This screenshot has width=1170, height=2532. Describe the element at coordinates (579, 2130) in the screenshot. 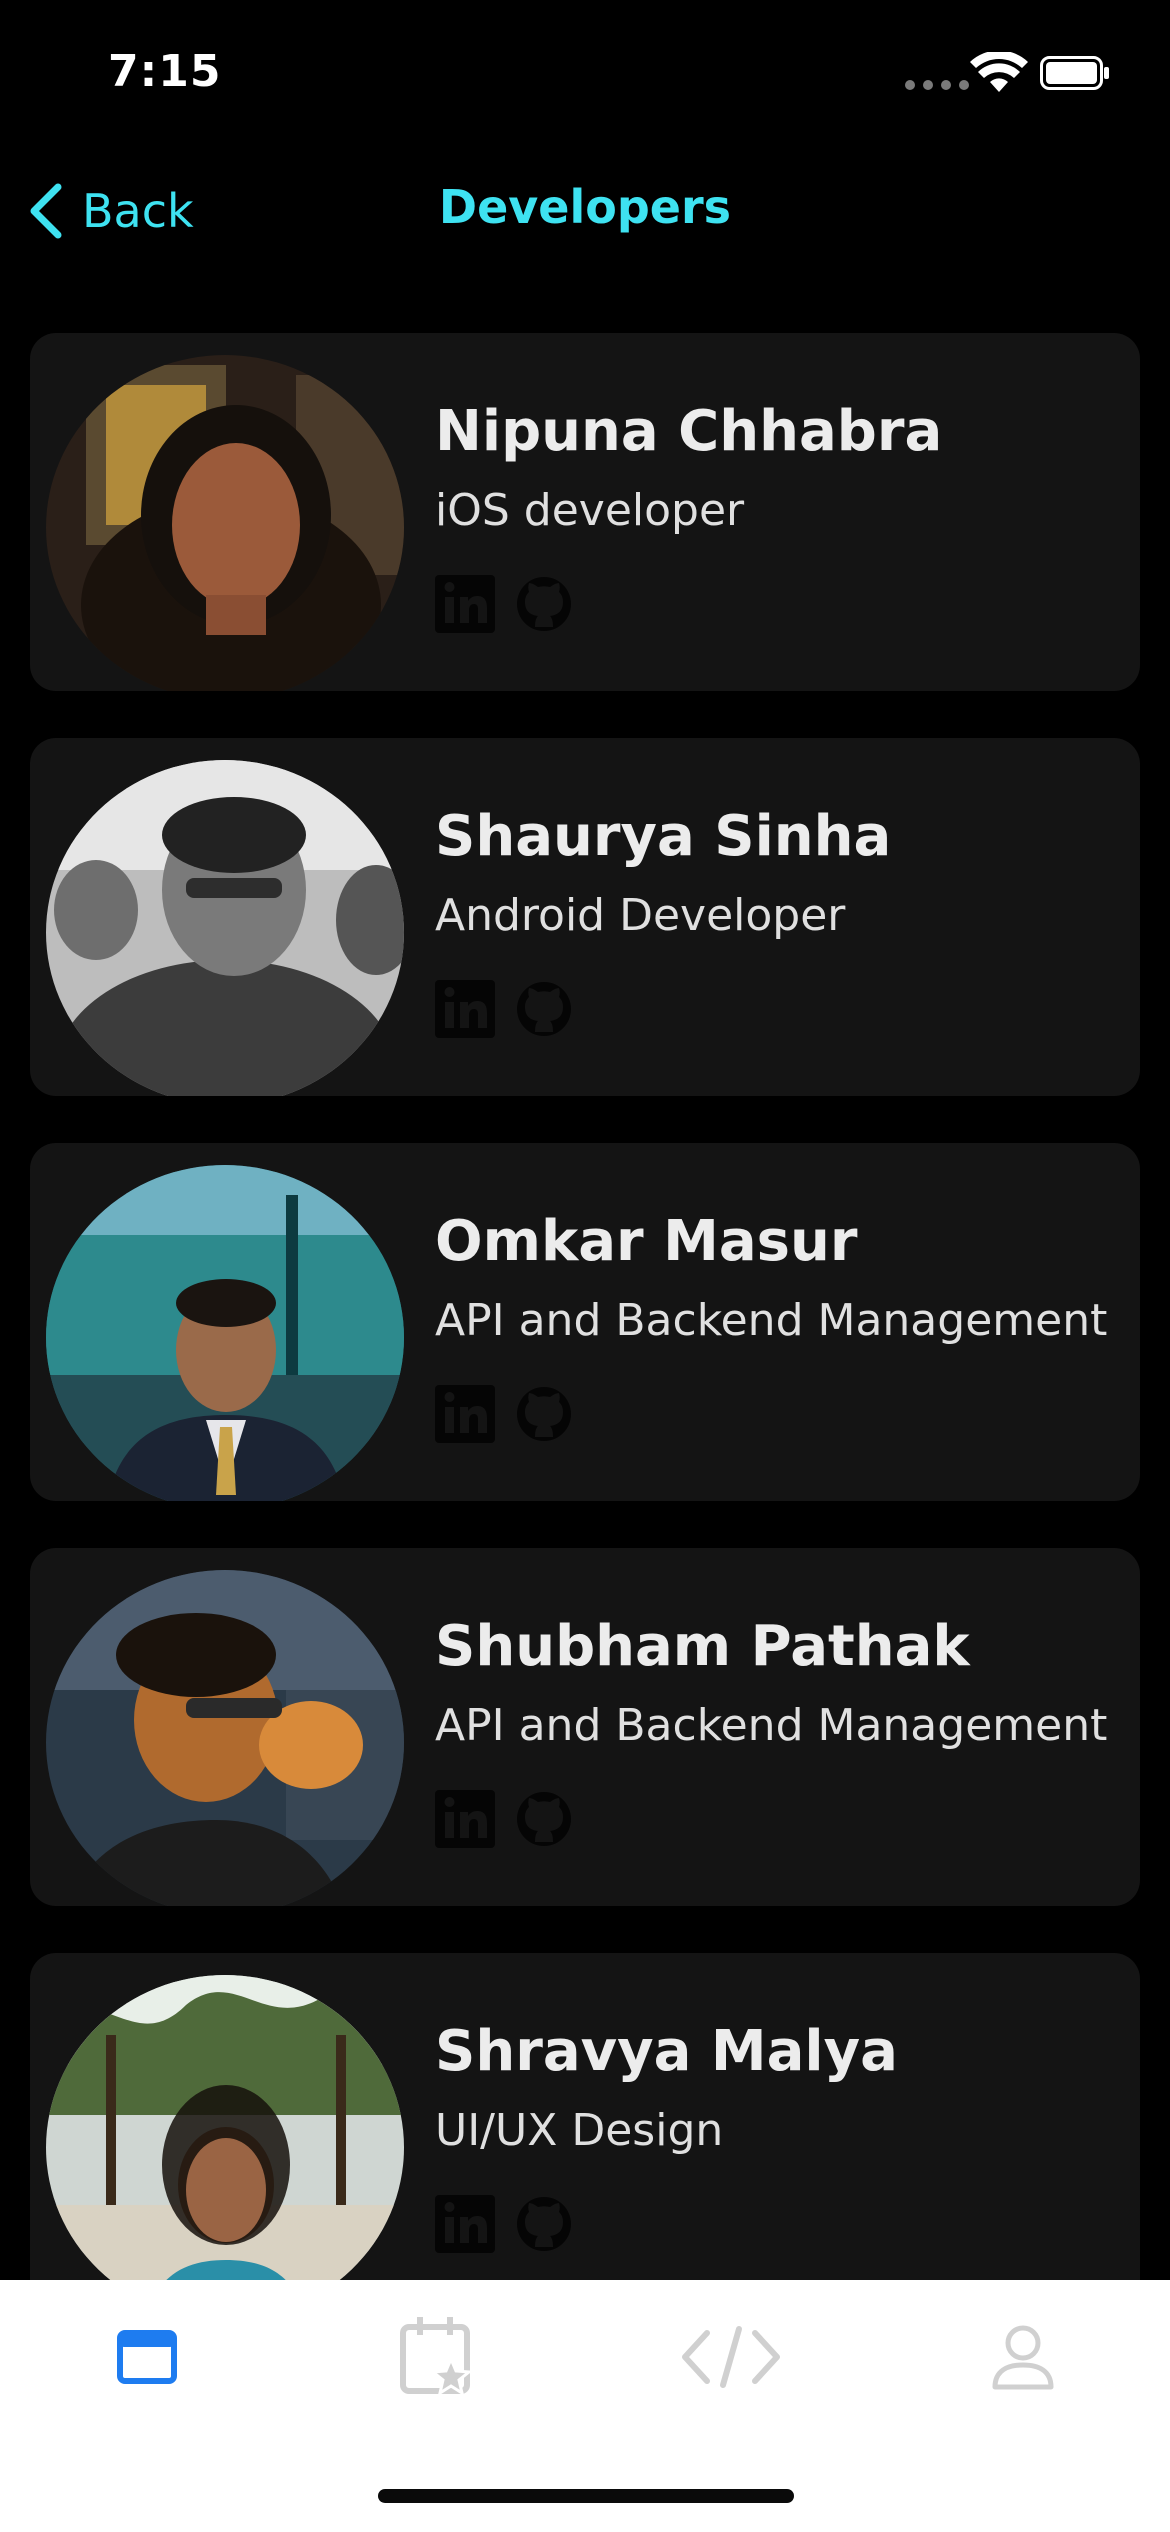

I see `developer-role: UI/UX Design` at that location.